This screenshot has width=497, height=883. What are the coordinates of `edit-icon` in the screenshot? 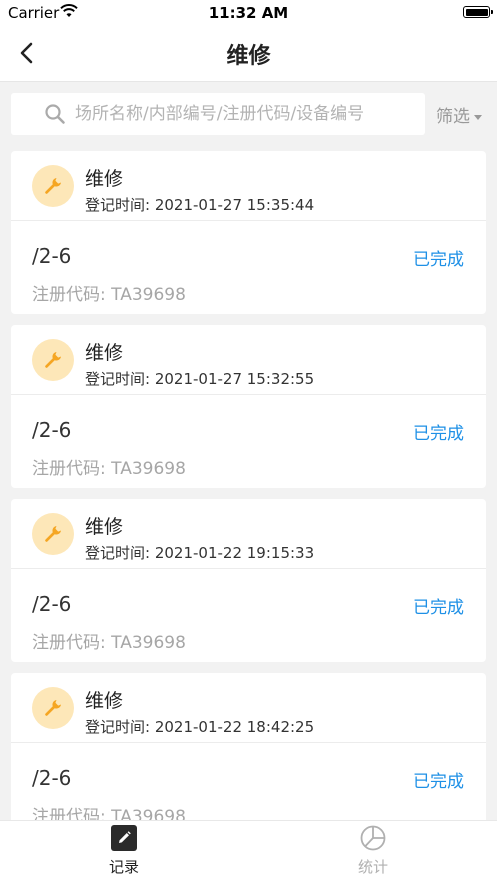 It's located at (124, 838).